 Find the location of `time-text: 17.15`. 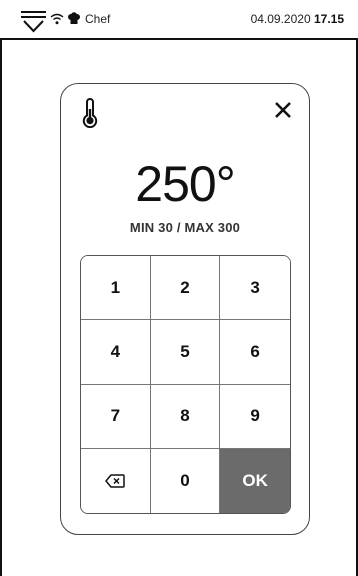

time-text: 17.15 is located at coordinates (328, 19).